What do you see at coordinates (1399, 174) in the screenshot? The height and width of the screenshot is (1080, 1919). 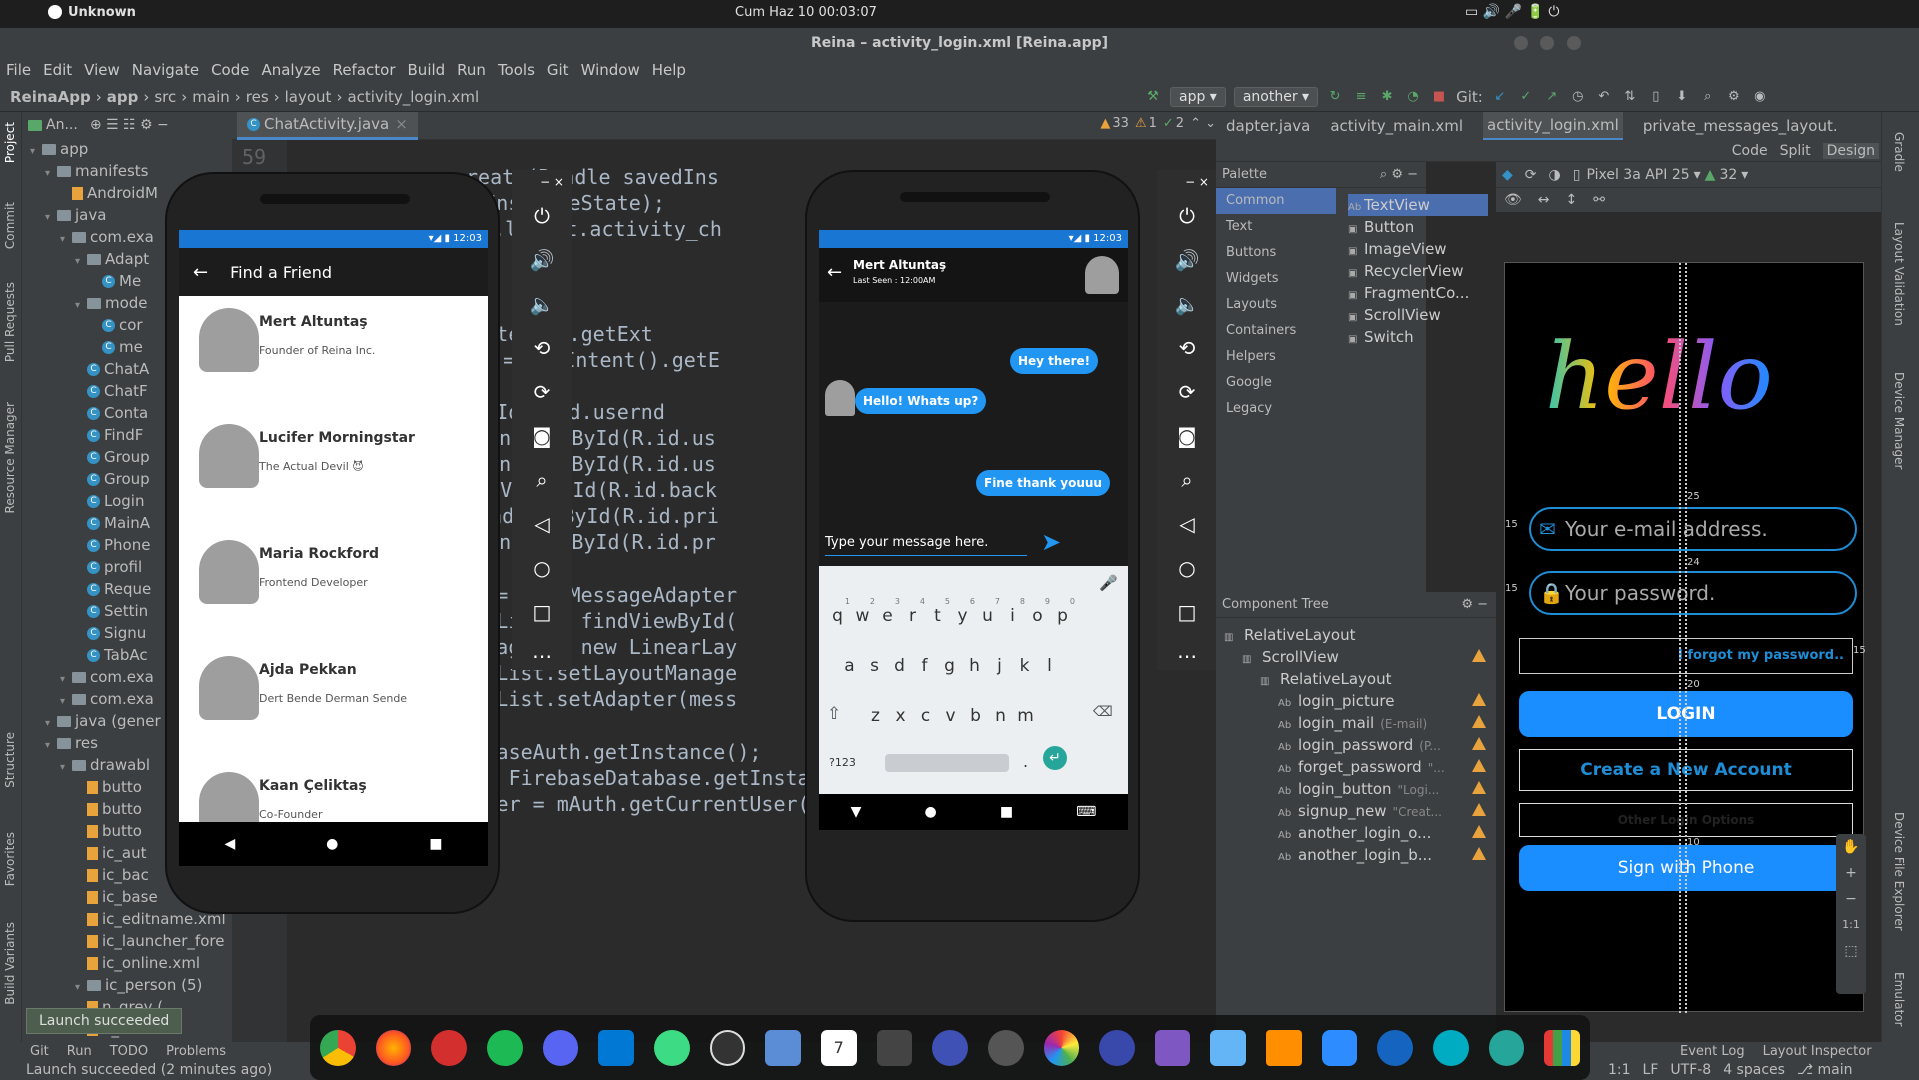 I see `palette-search-icon: ⌕ ⚙ −` at bounding box center [1399, 174].